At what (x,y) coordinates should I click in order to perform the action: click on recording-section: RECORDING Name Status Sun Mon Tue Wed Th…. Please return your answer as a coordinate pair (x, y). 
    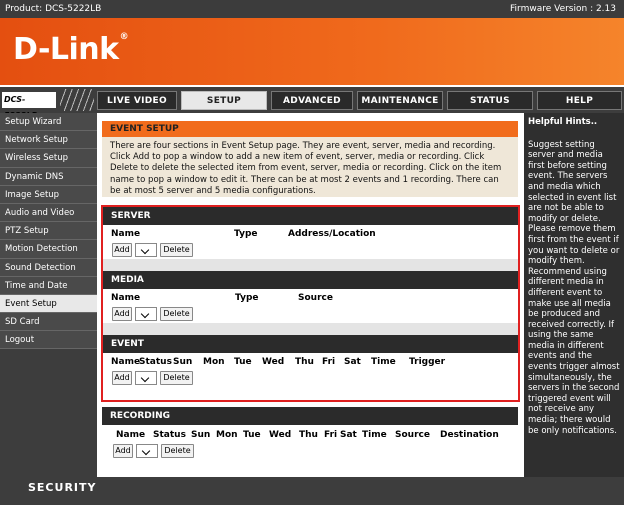
    Looking at the image, I should click on (310, 433).